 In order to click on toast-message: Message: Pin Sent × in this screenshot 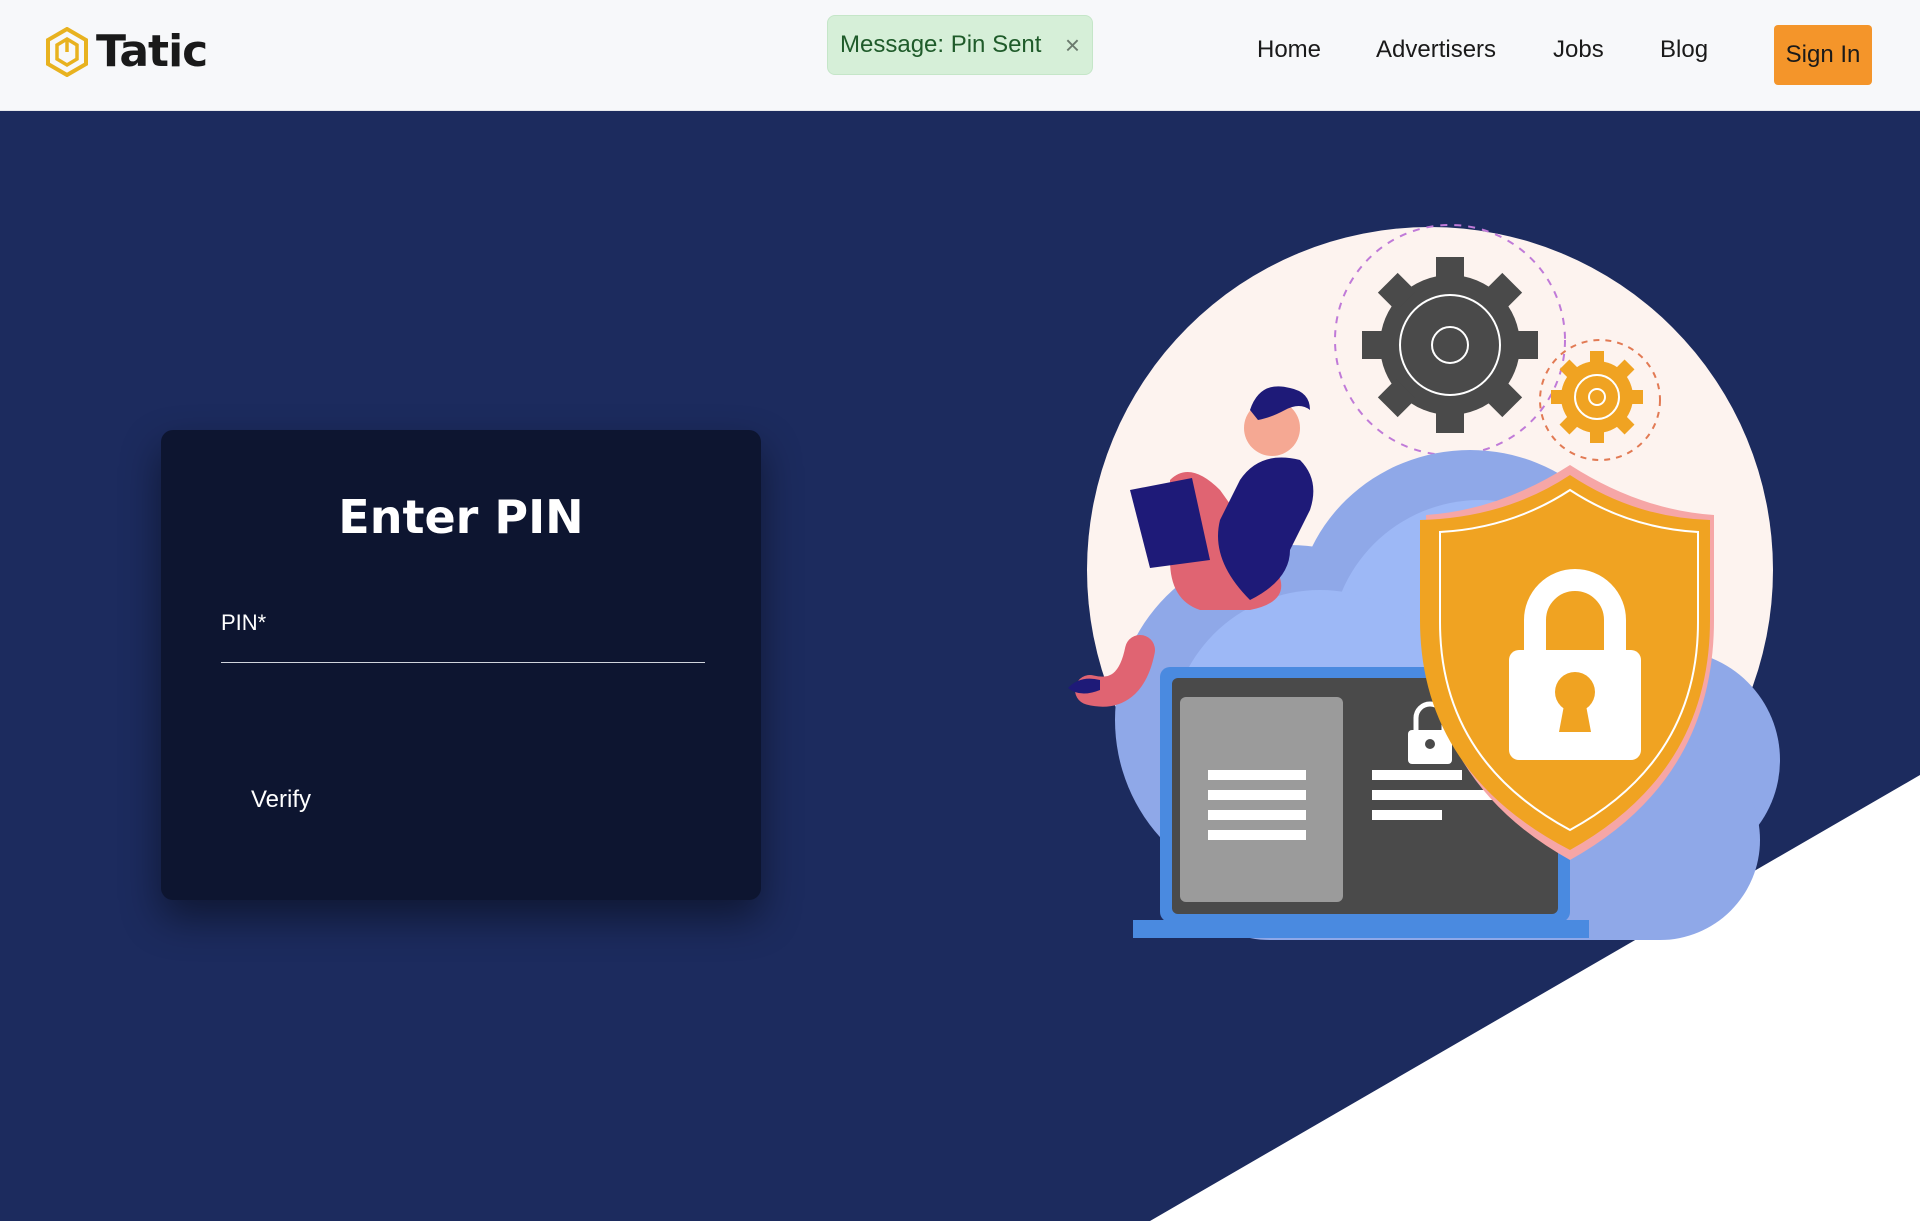, I will do `click(960, 45)`.